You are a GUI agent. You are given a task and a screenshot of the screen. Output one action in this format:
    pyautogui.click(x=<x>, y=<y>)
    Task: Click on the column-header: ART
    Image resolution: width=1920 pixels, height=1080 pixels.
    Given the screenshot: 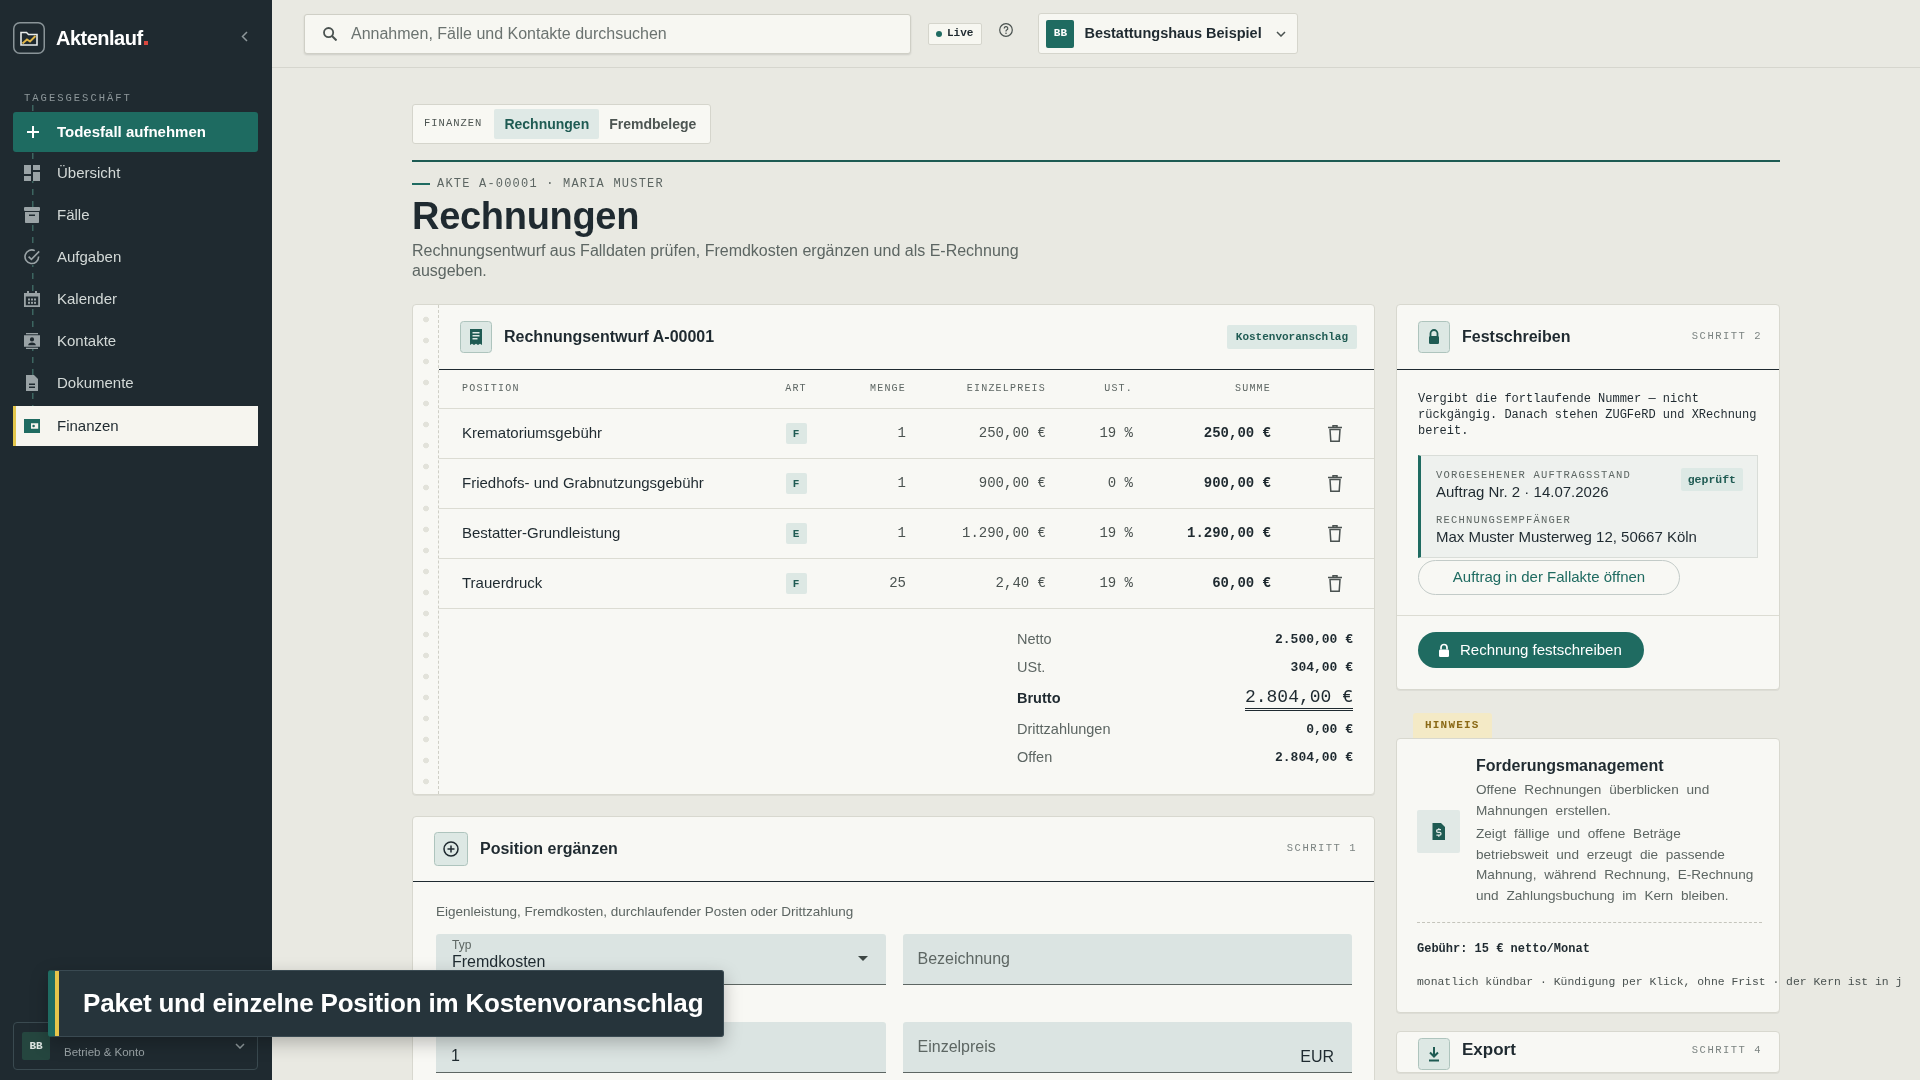 What is the action you would take?
    pyautogui.click(x=796, y=389)
    